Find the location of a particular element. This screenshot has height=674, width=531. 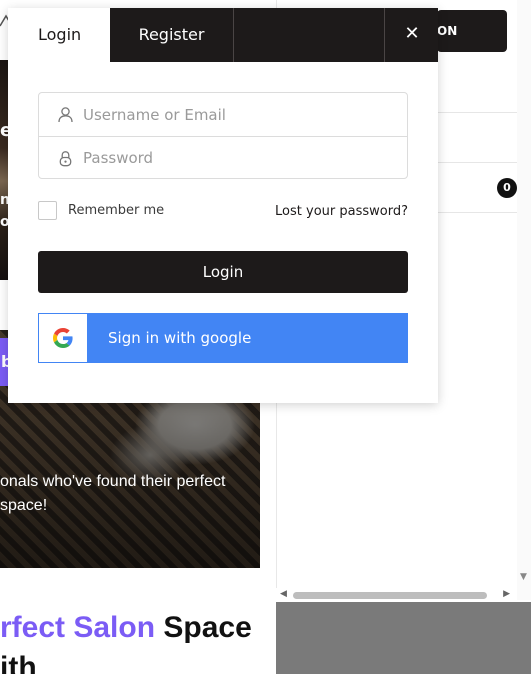

header-button: ON is located at coordinates (472, 31).